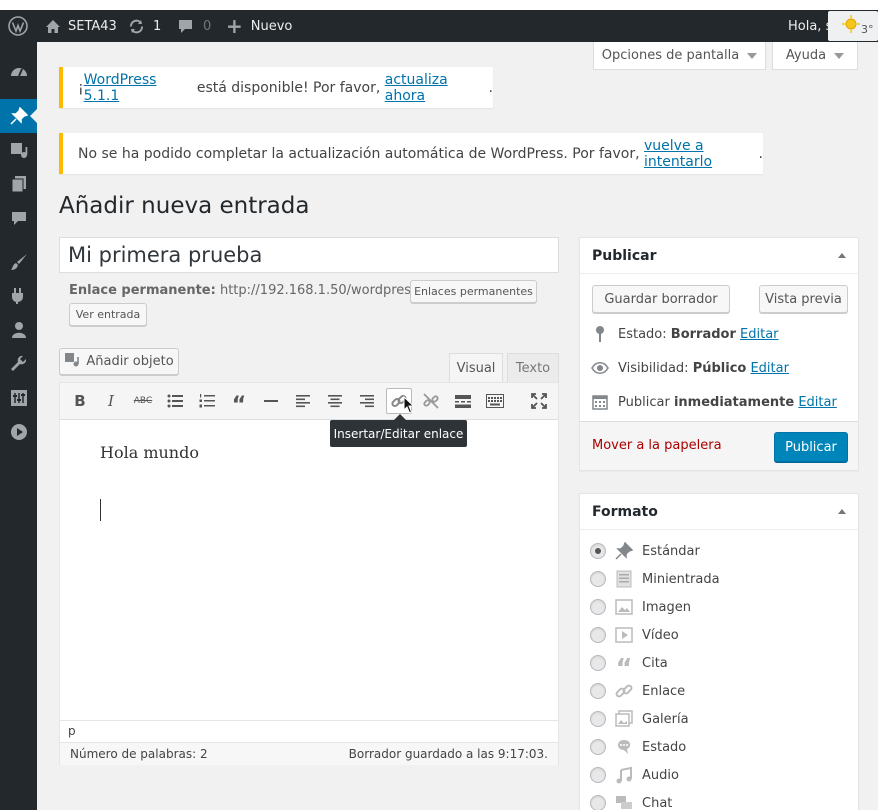 The width and height of the screenshot is (878, 810). Describe the element at coordinates (495, 401) in the screenshot. I see `toolbar-toggle-icon` at that location.